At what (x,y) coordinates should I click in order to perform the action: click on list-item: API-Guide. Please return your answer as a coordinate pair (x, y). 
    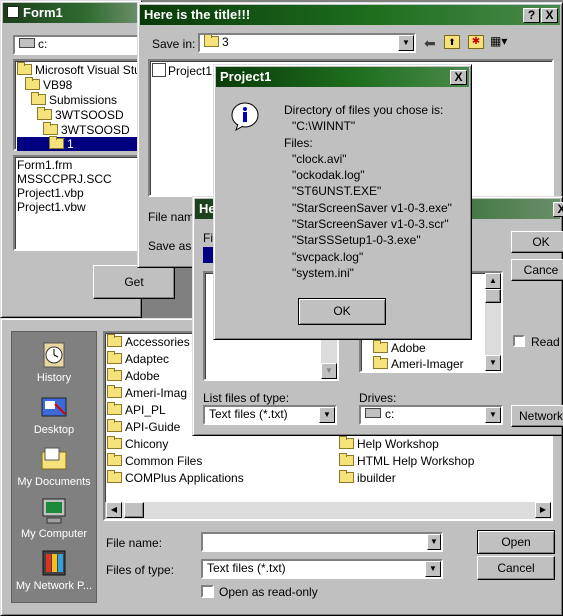
    Looking at the image, I should click on (143, 426).